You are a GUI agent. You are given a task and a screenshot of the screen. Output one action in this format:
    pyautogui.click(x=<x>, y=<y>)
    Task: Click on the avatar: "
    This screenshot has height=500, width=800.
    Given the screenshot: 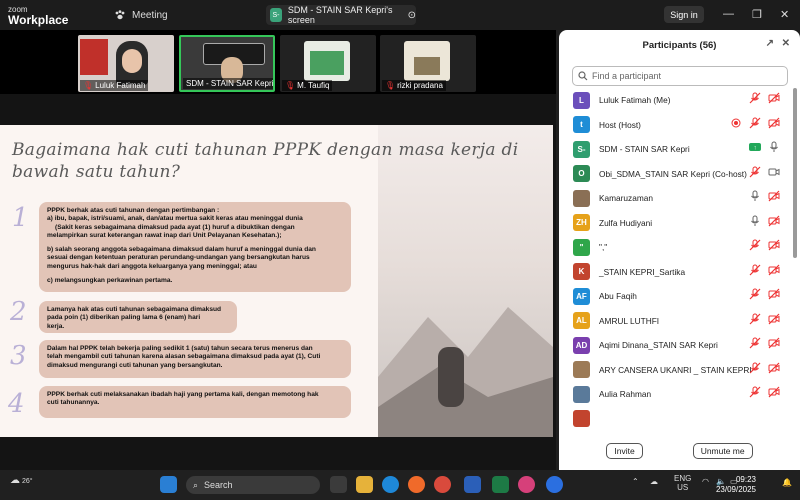 What is the action you would take?
    pyautogui.click(x=581, y=247)
    